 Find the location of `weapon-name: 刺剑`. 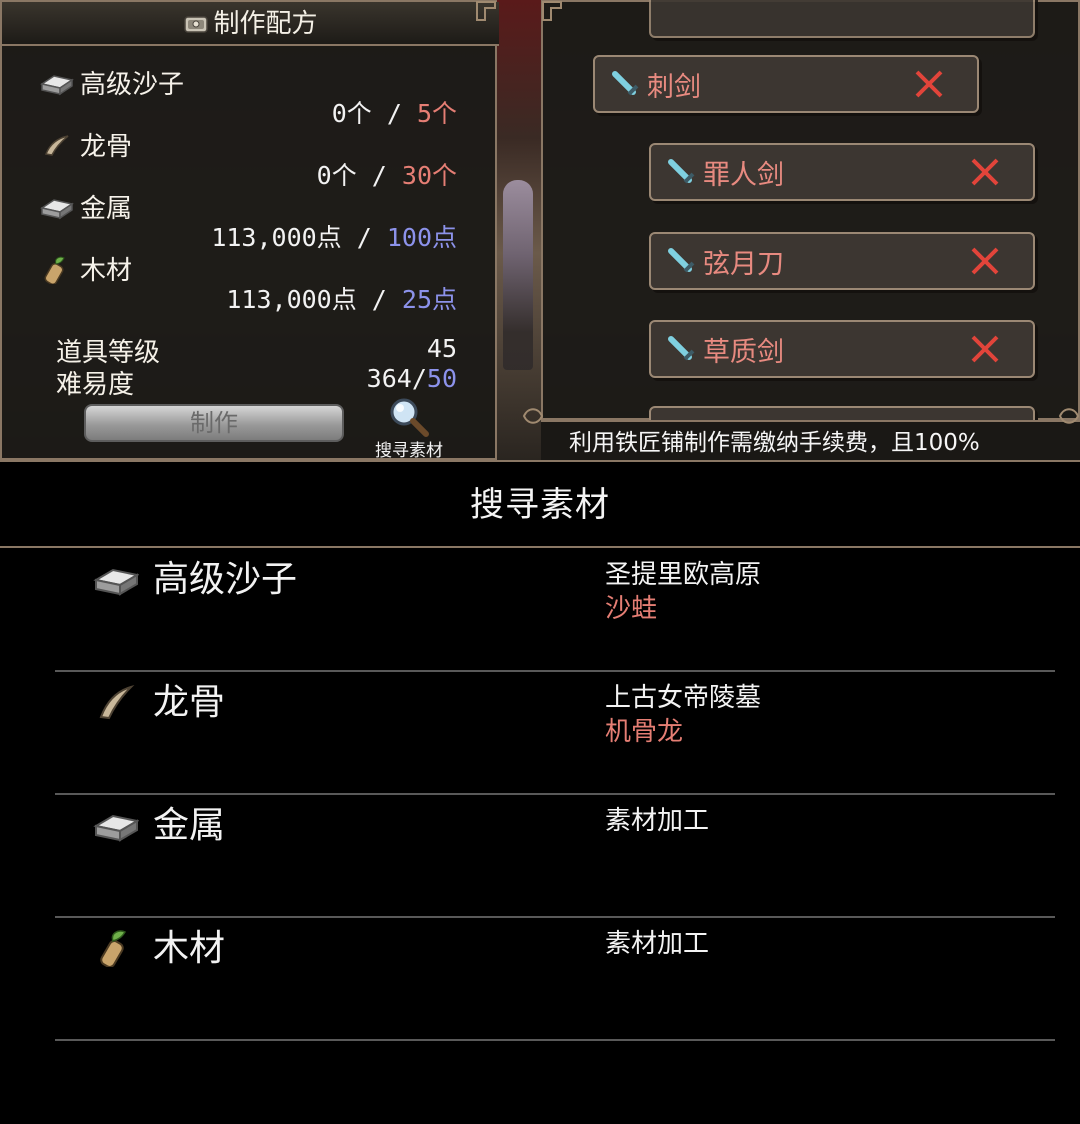

weapon-name: 刺剑 is located at coordinates (674, 87).